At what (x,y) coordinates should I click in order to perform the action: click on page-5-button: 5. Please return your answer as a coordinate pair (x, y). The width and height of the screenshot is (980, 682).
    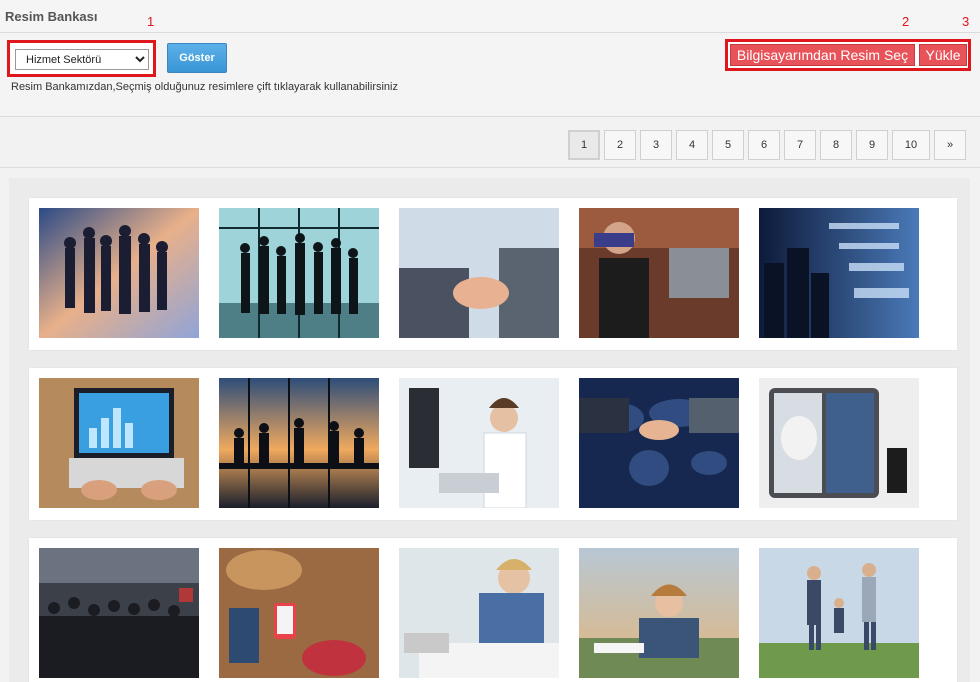
    Looking at the image, I should click on (728, 145).